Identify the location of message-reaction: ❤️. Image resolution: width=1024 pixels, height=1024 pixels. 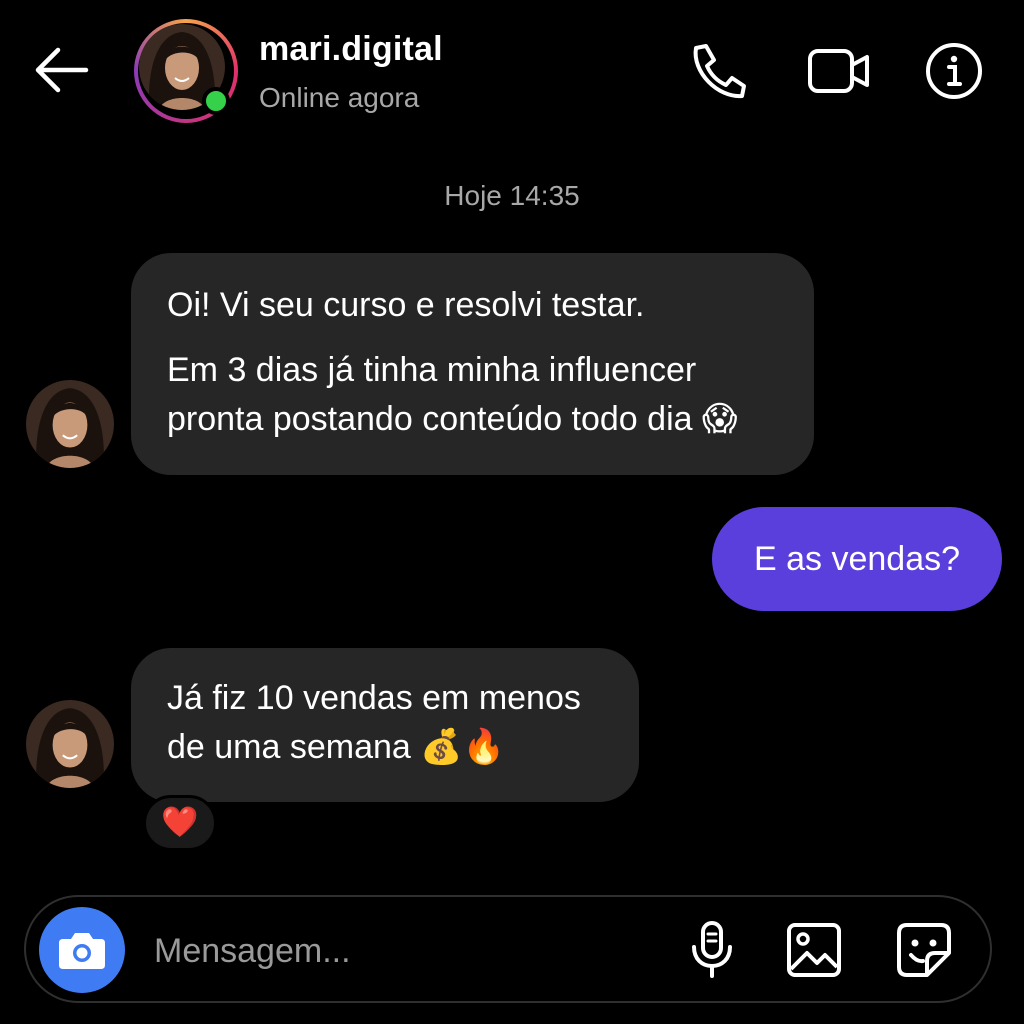
(180, 823).